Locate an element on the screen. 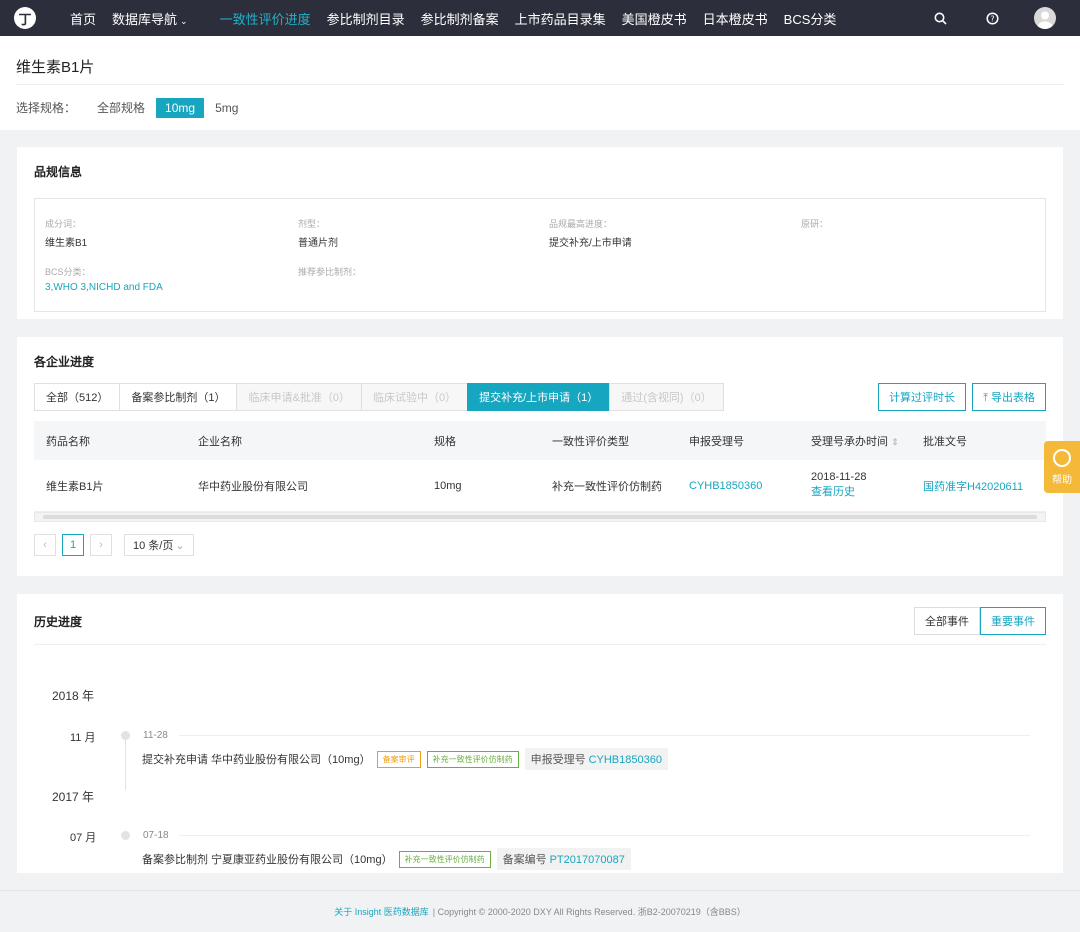 This screenshot has width=1080, height=932. history-title: 历史进度 is located at coordinates (58, 621).